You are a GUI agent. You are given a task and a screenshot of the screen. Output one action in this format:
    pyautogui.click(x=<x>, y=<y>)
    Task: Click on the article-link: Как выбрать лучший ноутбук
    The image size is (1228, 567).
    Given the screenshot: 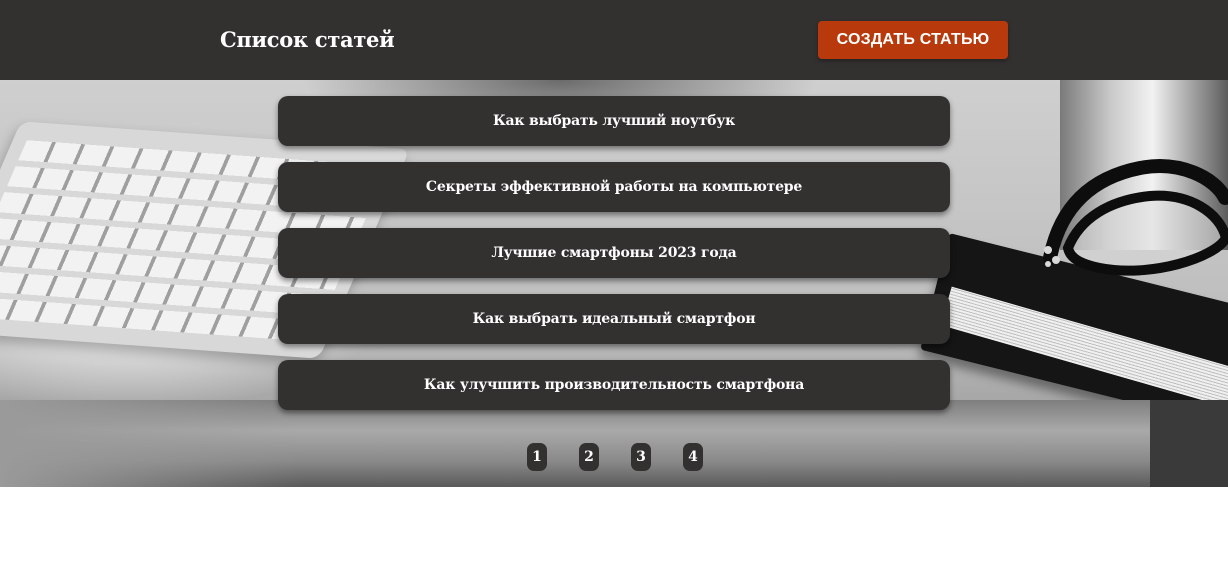 What is the action you would take?
    pyautogui.click(x=614, y=121)
    